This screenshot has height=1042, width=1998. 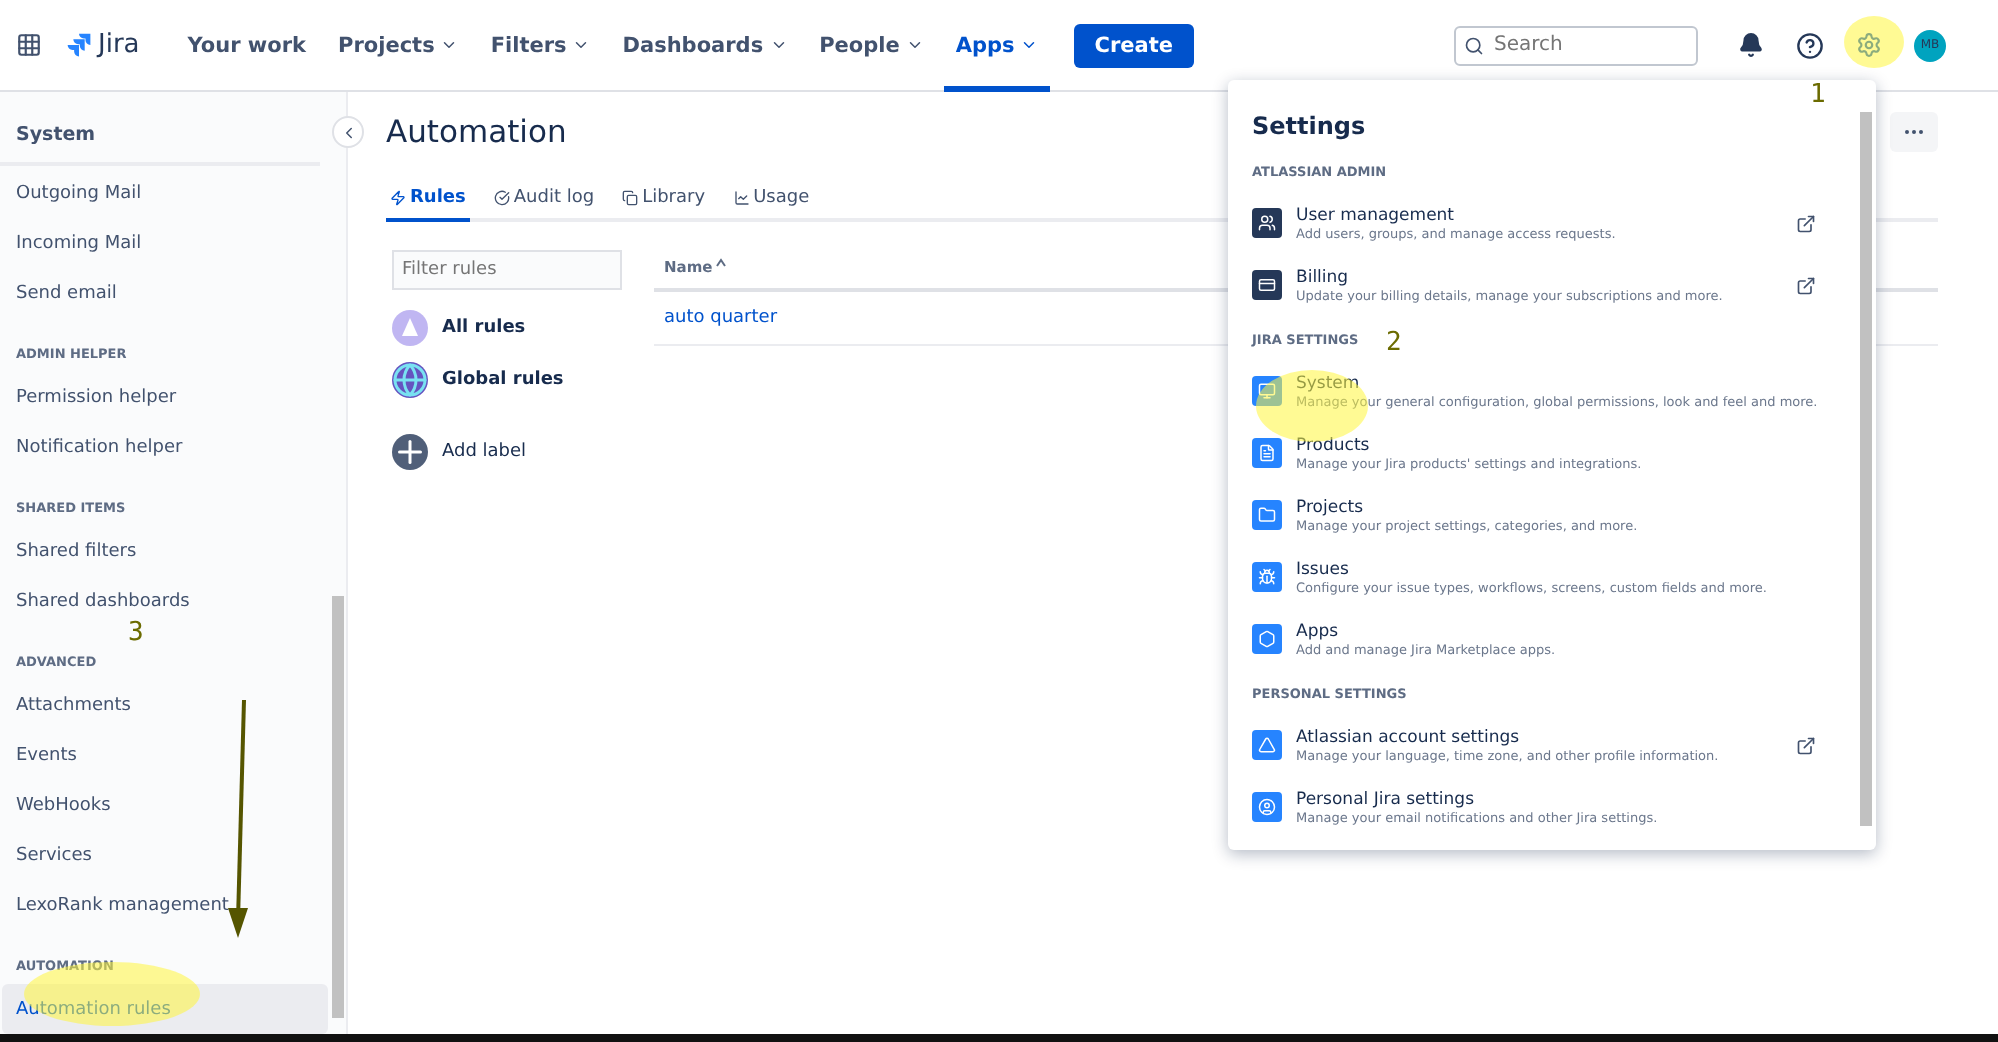 I want to click on item-title: User management, so click(x=1375, y=215).